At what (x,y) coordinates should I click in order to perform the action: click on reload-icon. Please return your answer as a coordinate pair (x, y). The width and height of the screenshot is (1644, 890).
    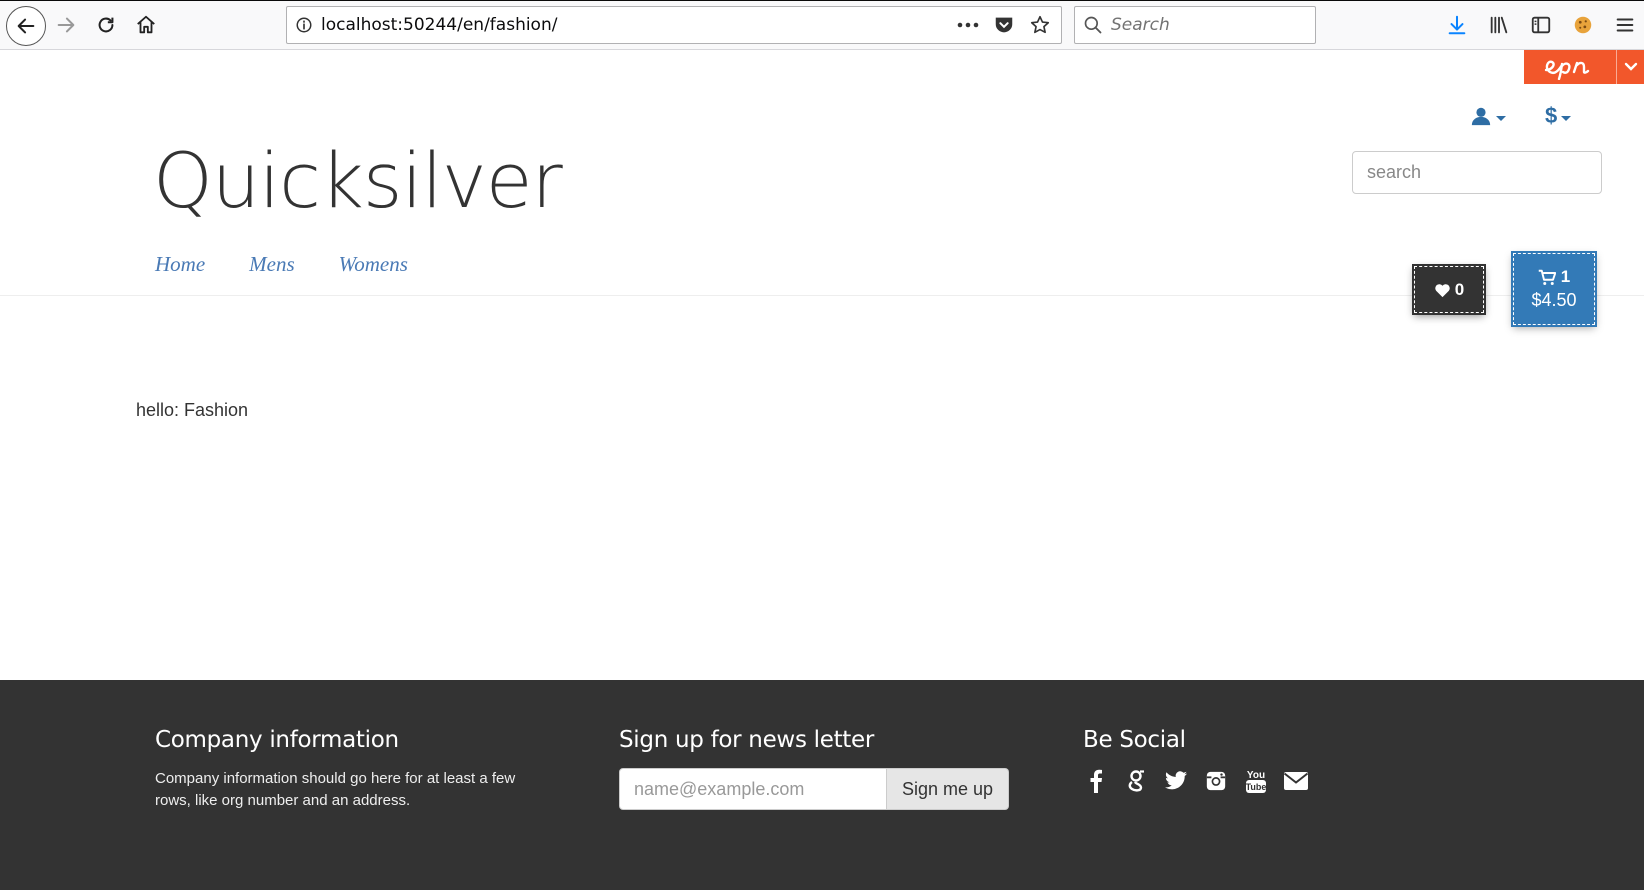
    Looking at the image, I should click on (106, 25).